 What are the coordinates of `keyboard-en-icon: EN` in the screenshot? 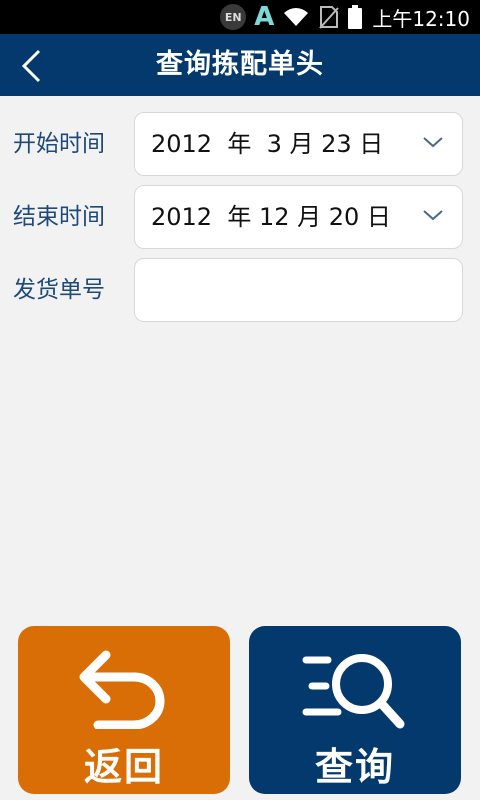 It's located at (233, 17).